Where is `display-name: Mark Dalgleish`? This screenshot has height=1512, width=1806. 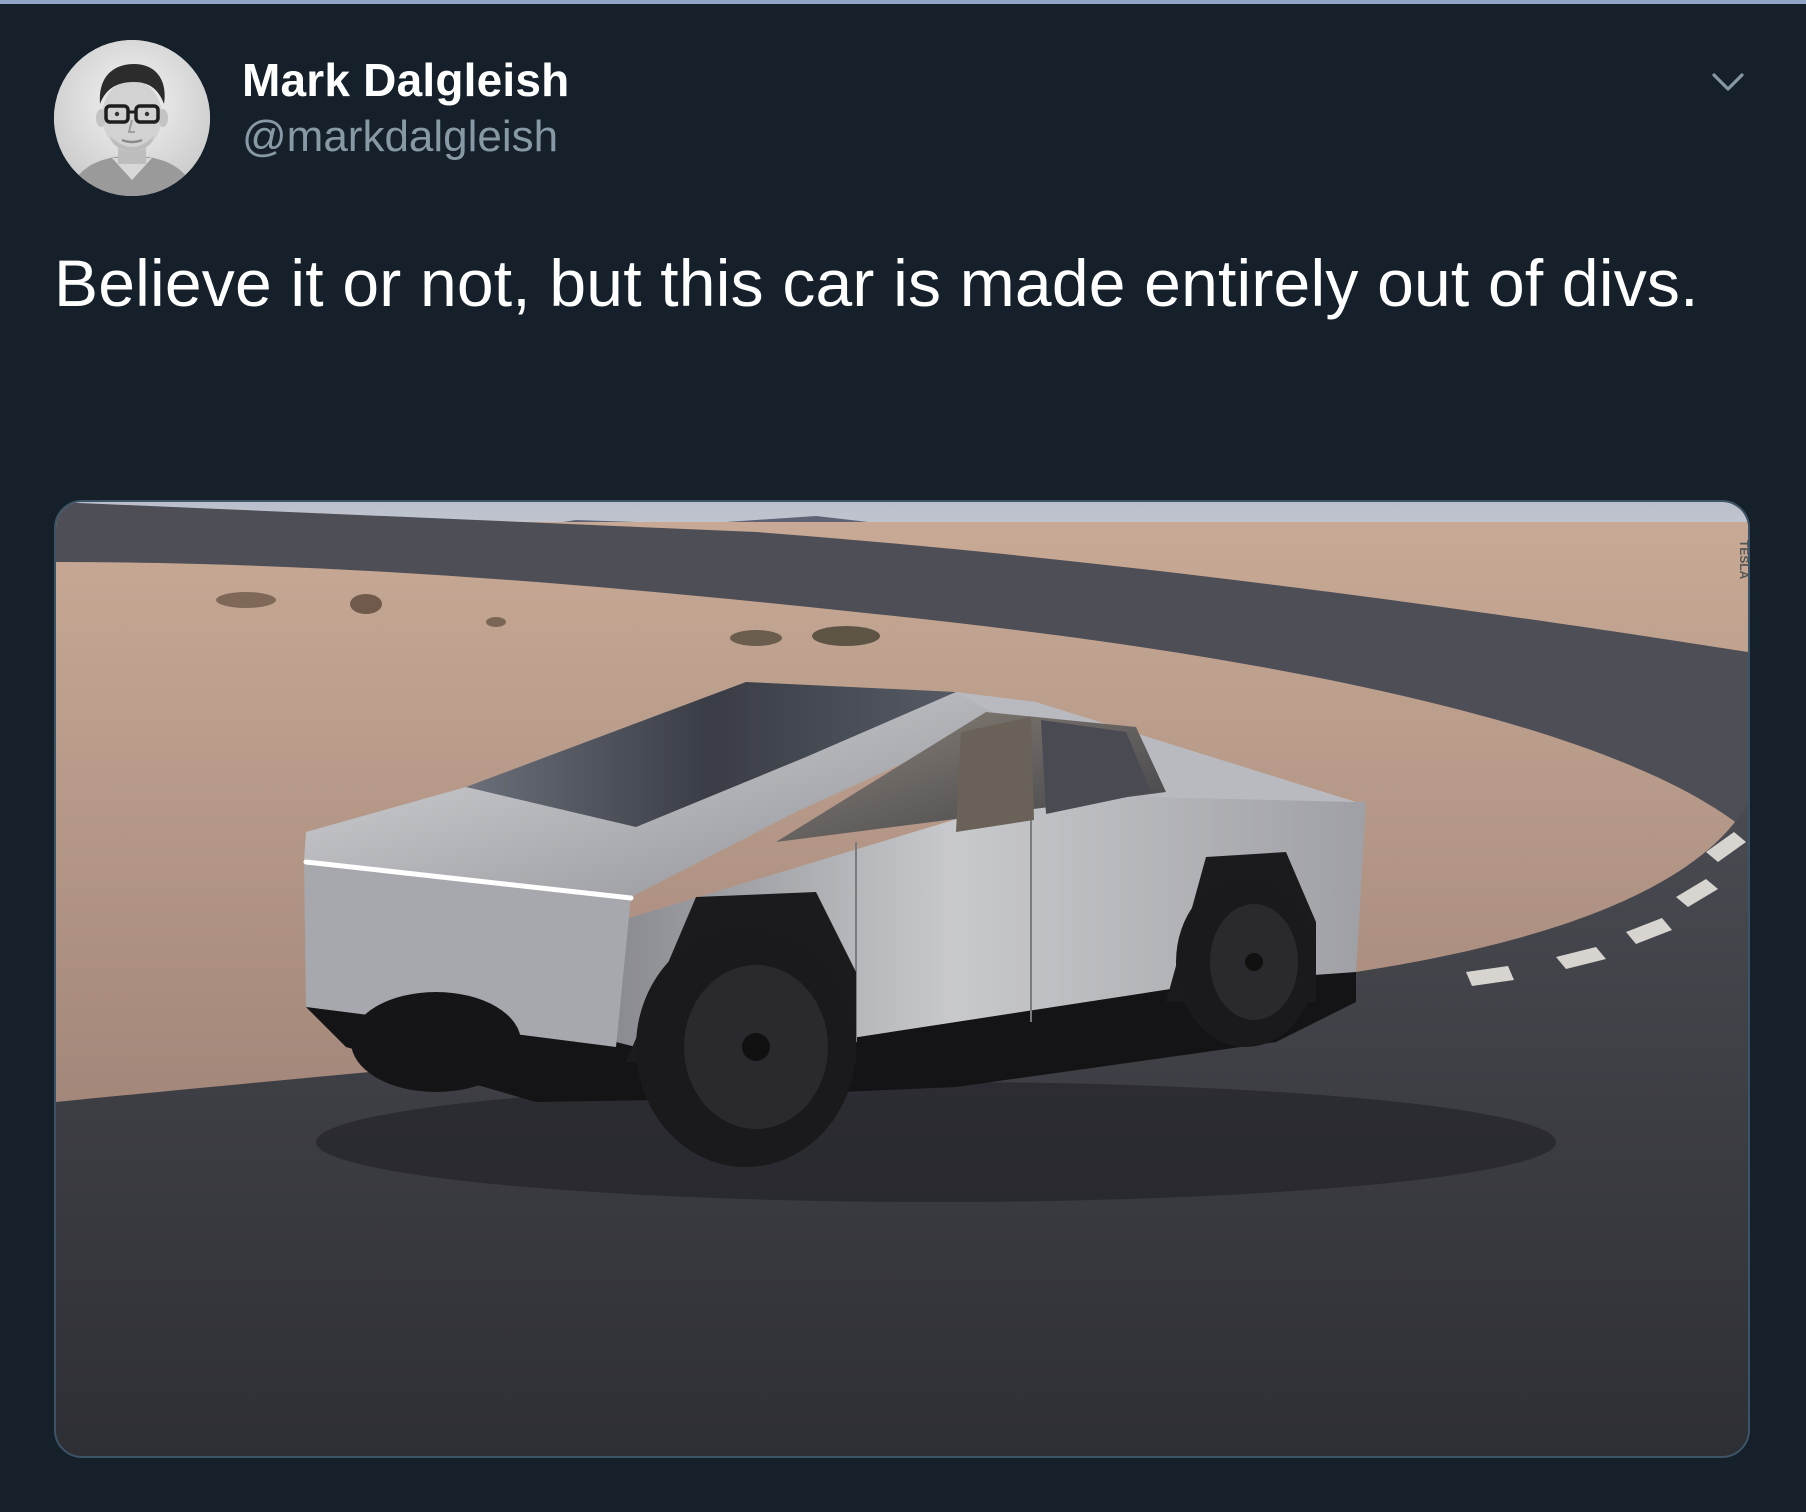
display-name: Mark Dalgleish is located at coordinates (405, 80).